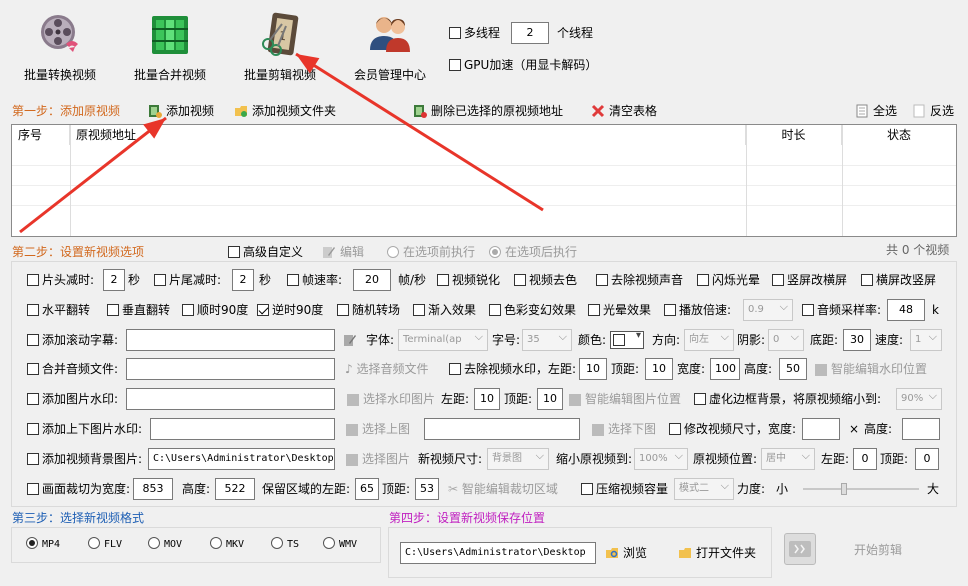  What do you see at coordinates (367, 489) in the screenshot?
I see `keep-left-input: 65` at bounding box center [367, 489].